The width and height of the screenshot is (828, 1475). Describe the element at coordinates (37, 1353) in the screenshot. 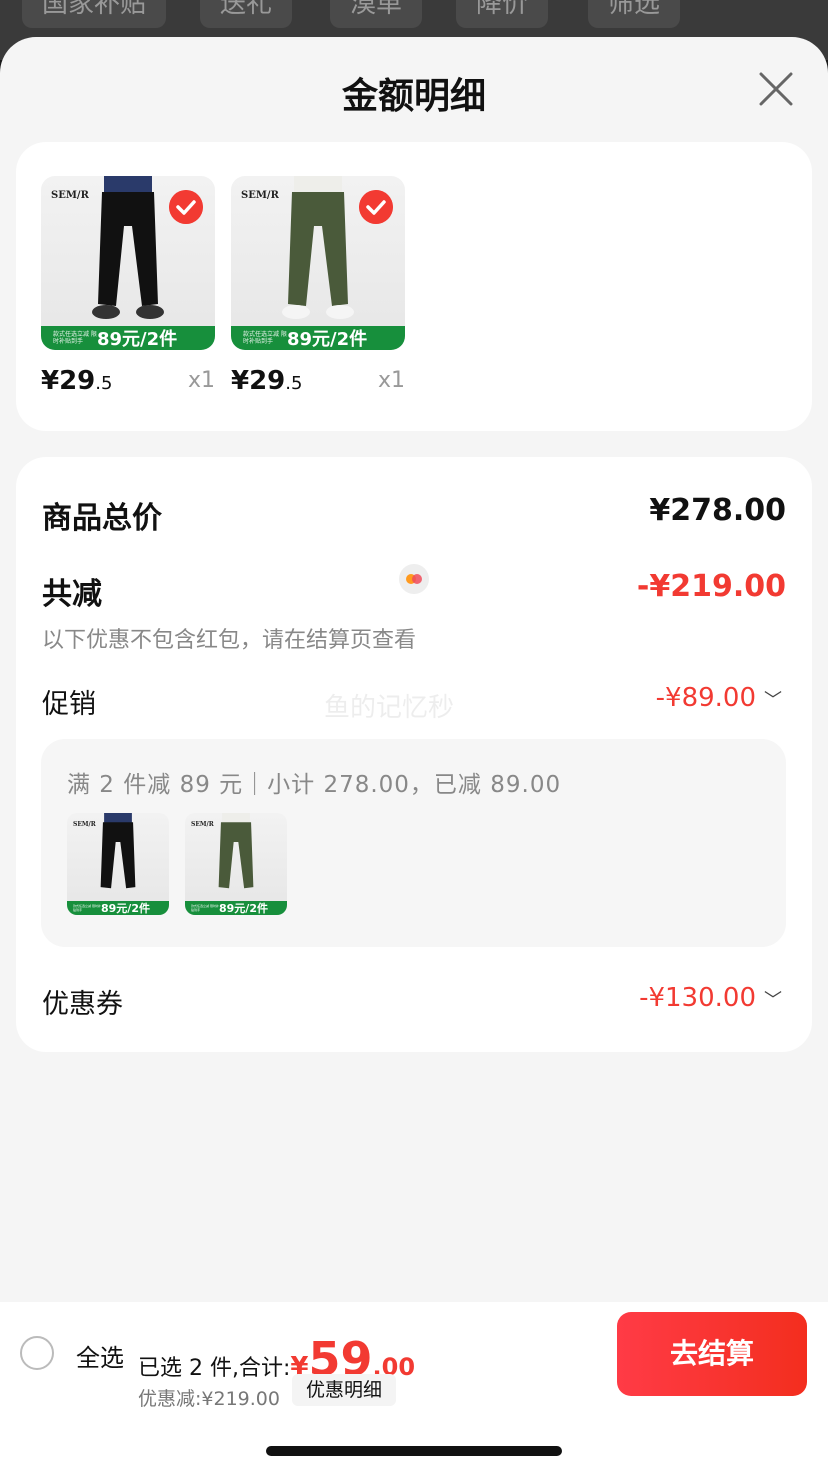

I see `select-all-radio` at that location.